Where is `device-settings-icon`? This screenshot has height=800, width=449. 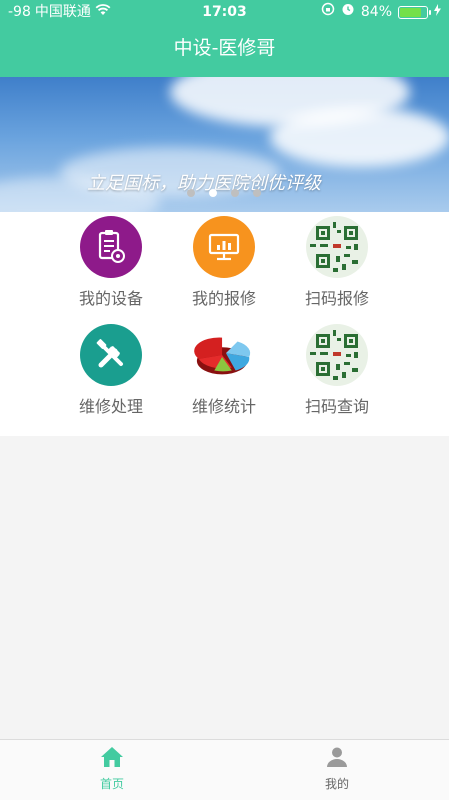 device-settings-icon is located at coordinates (111, 247).